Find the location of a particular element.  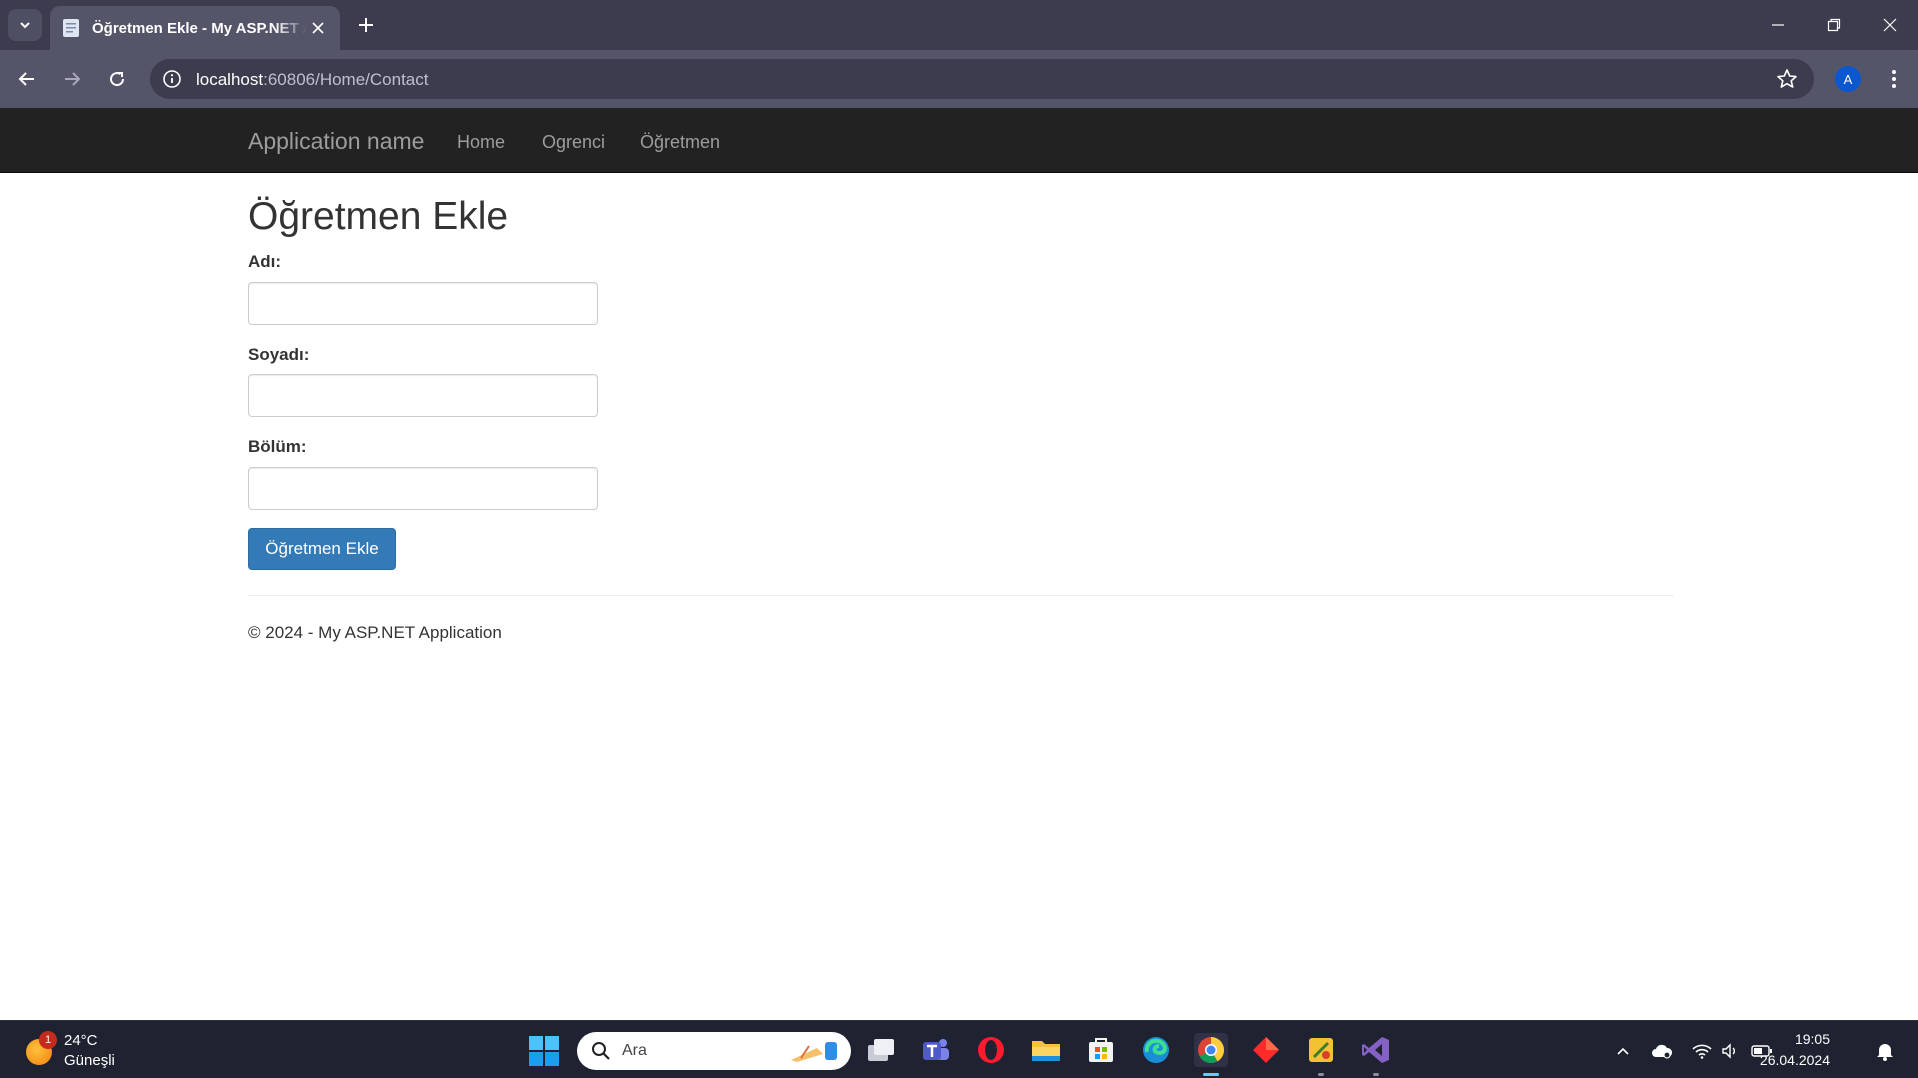

reload-icon is located at coordinates (117, 79).